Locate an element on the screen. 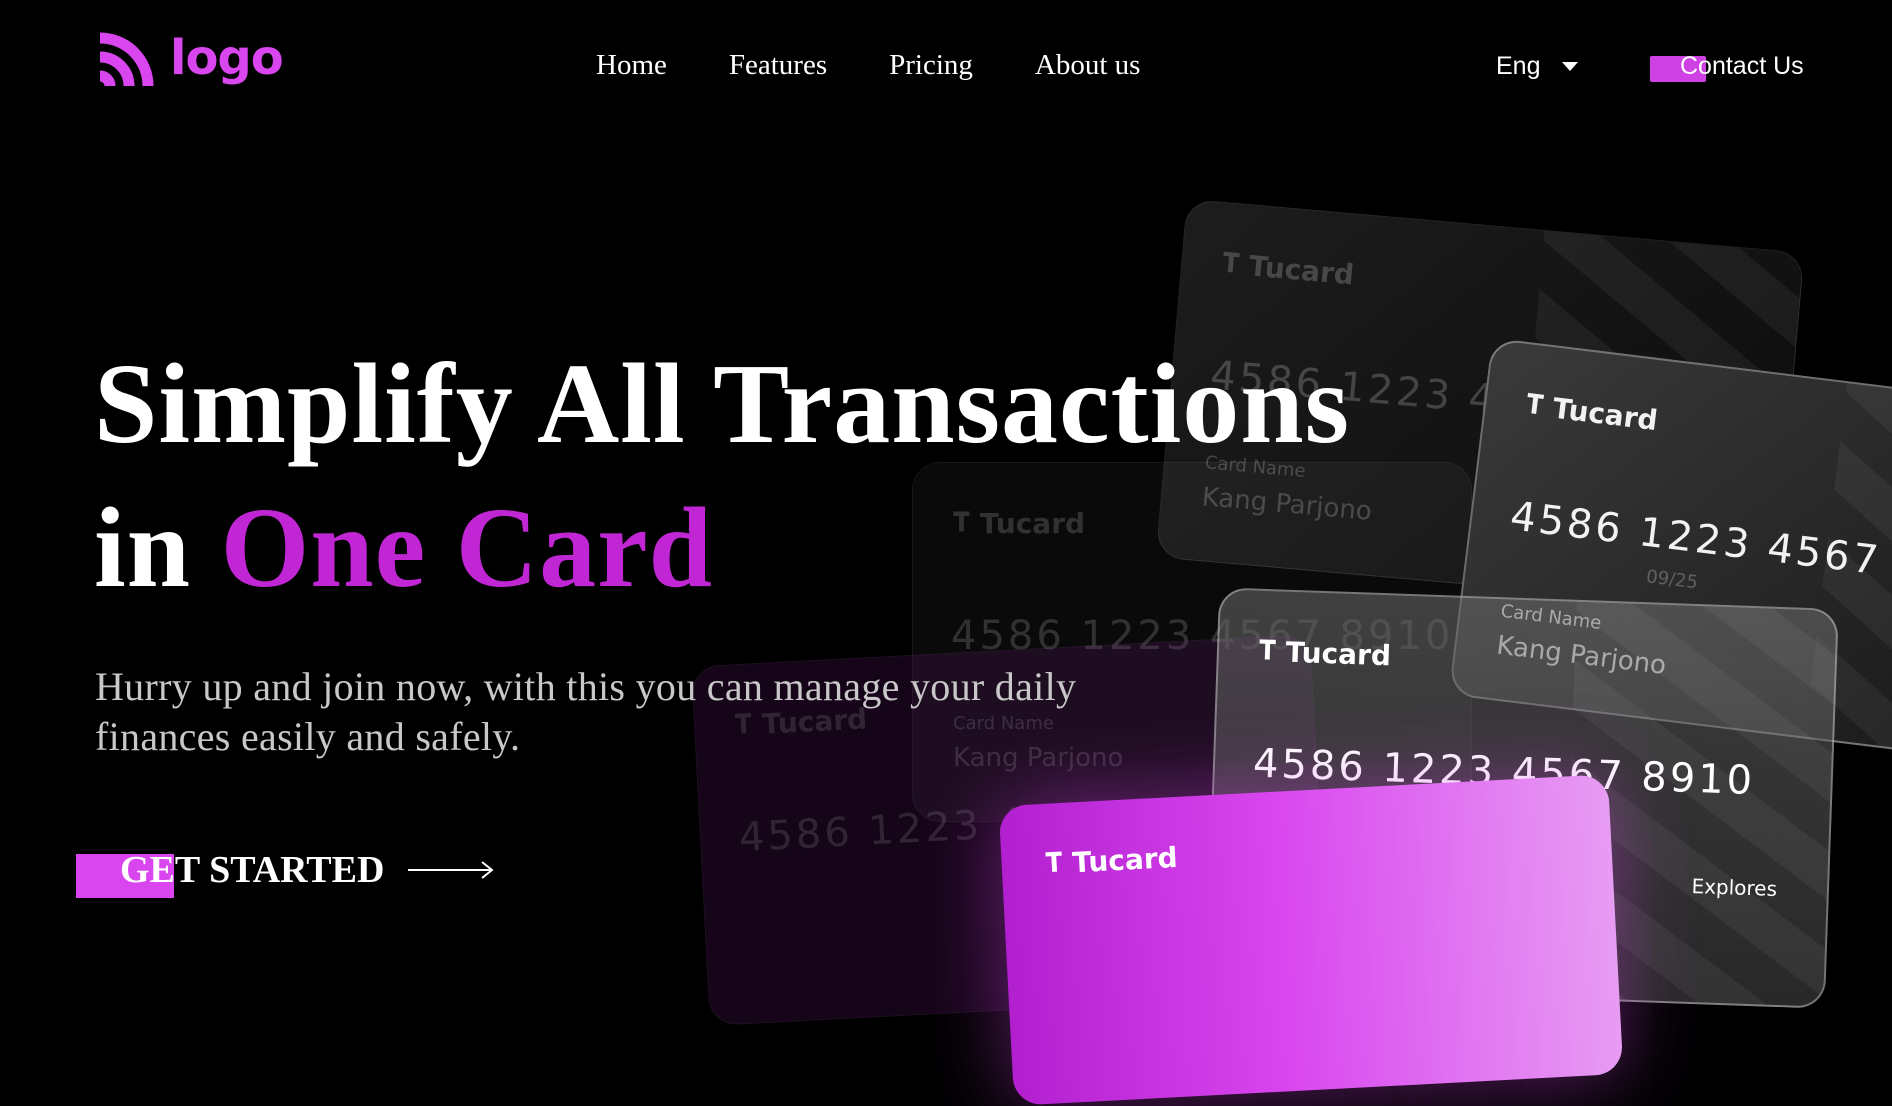 This screenshot has height=1106, width=1892. language-label: Eng is located at coordinates (1518, 66).